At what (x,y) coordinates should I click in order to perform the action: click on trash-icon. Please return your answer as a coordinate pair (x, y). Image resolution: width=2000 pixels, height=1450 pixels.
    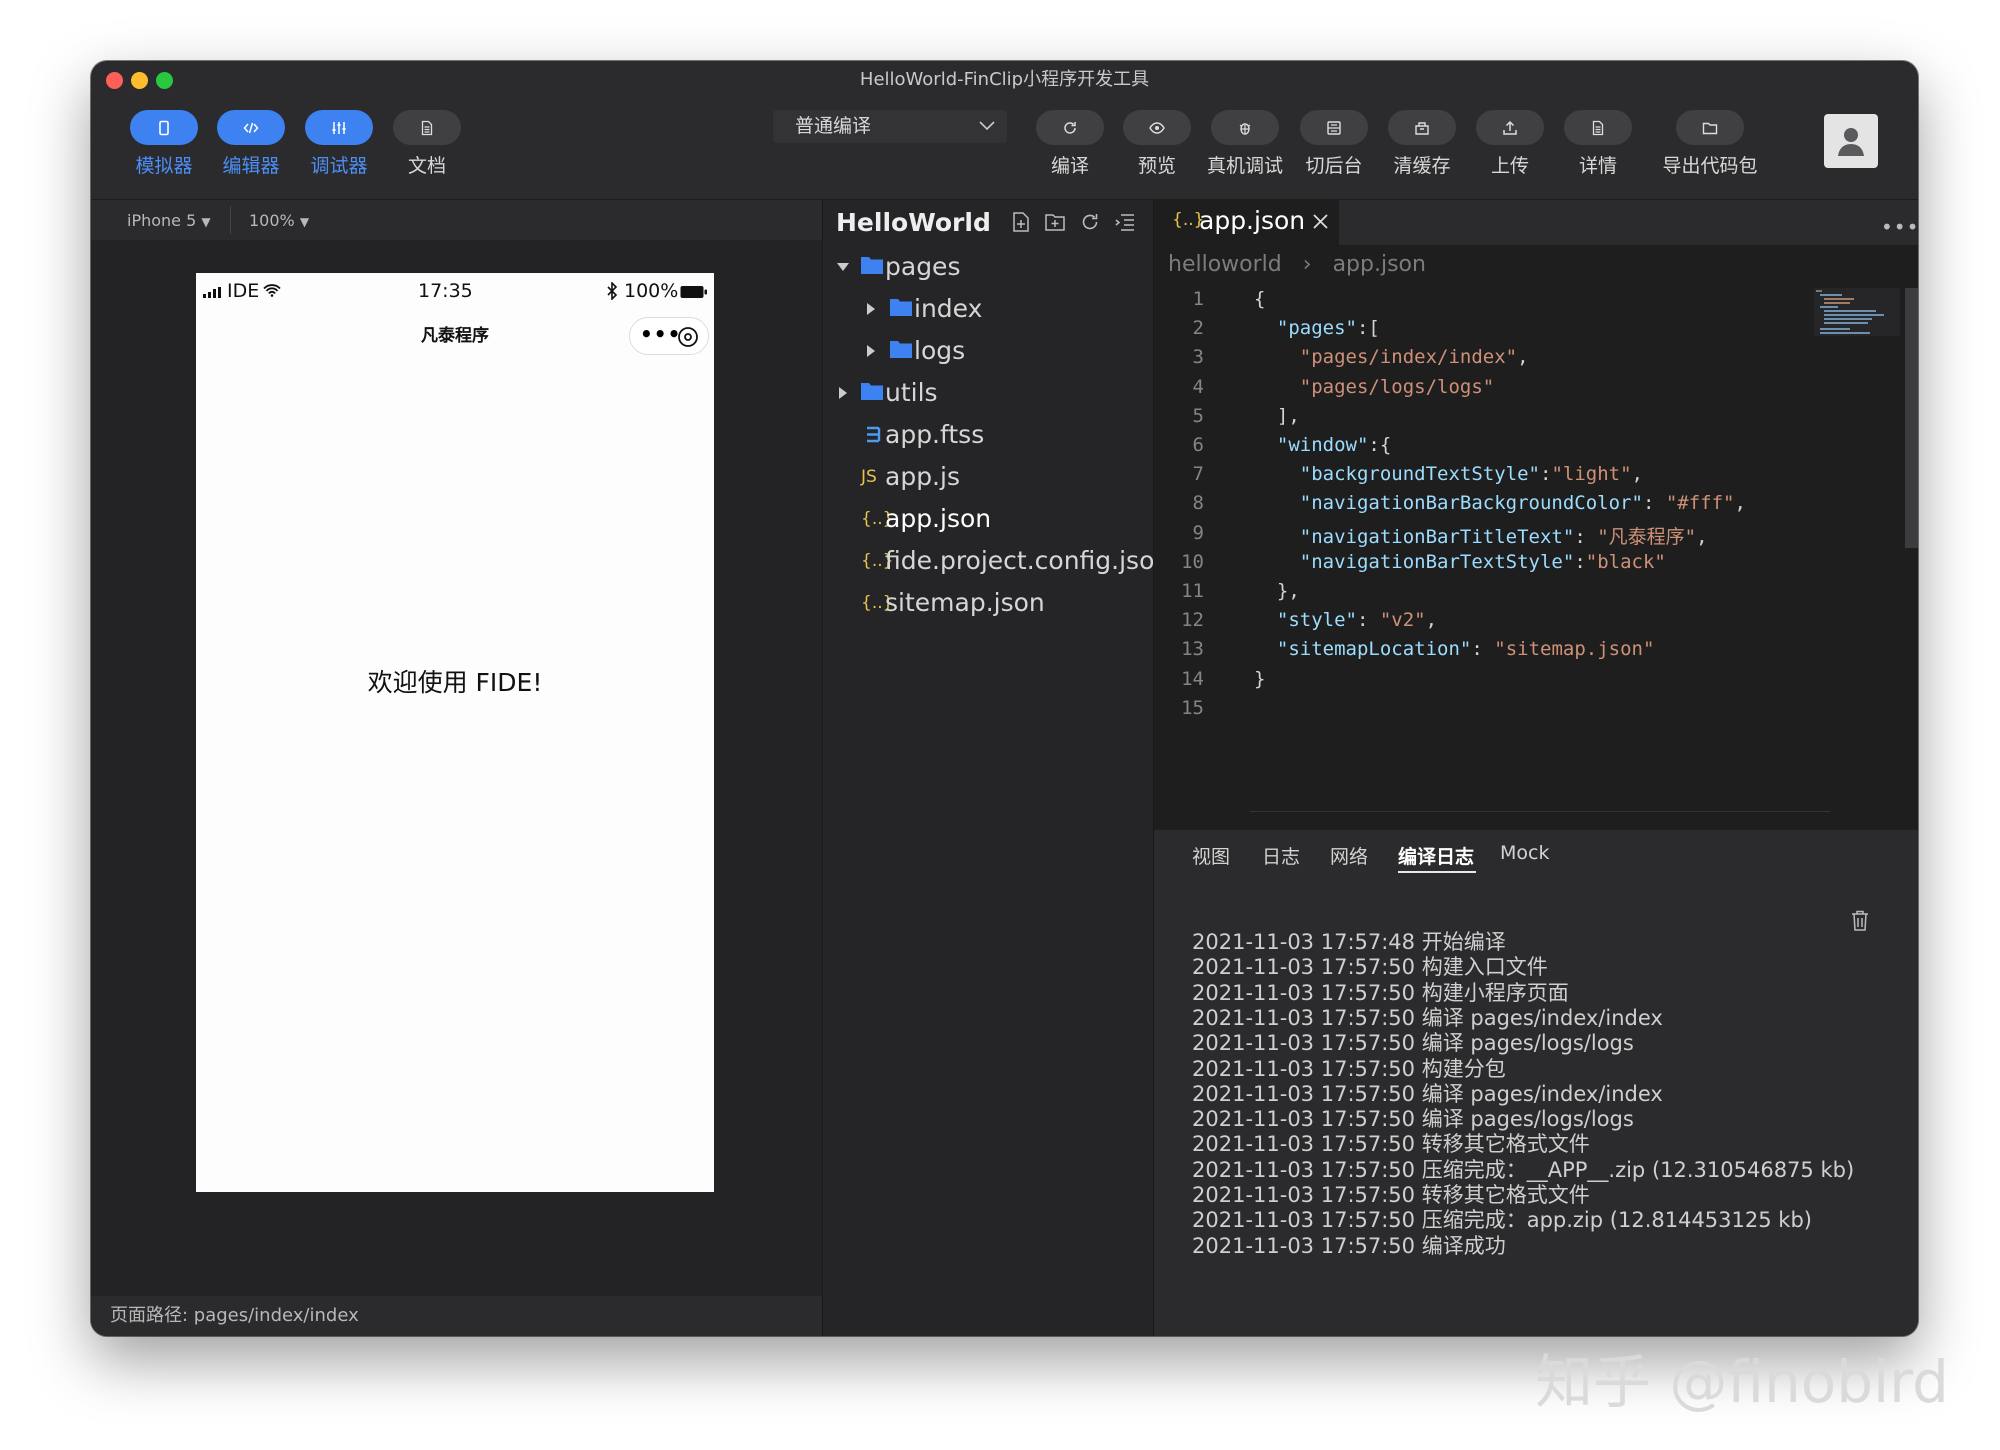
    Looking at the image, I should click on (1860, 921).